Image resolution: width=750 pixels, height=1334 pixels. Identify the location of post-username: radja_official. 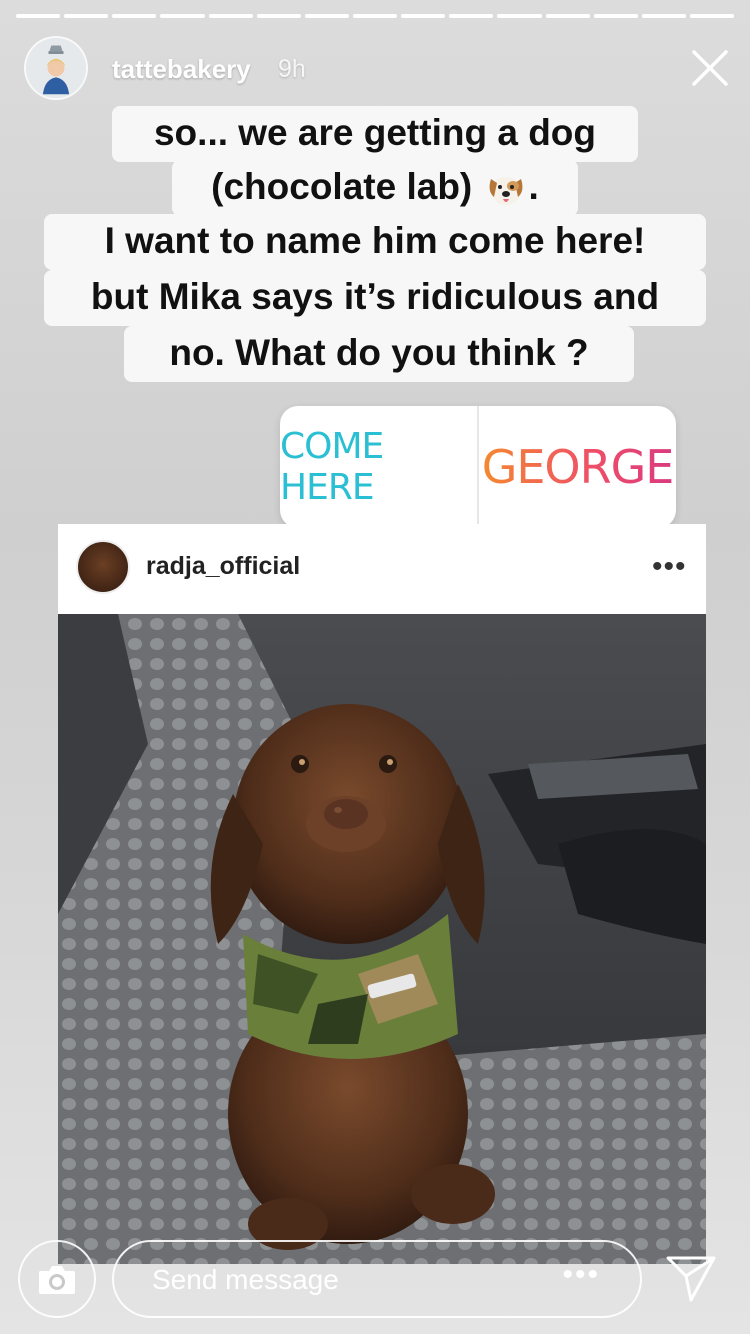
(223, 566).